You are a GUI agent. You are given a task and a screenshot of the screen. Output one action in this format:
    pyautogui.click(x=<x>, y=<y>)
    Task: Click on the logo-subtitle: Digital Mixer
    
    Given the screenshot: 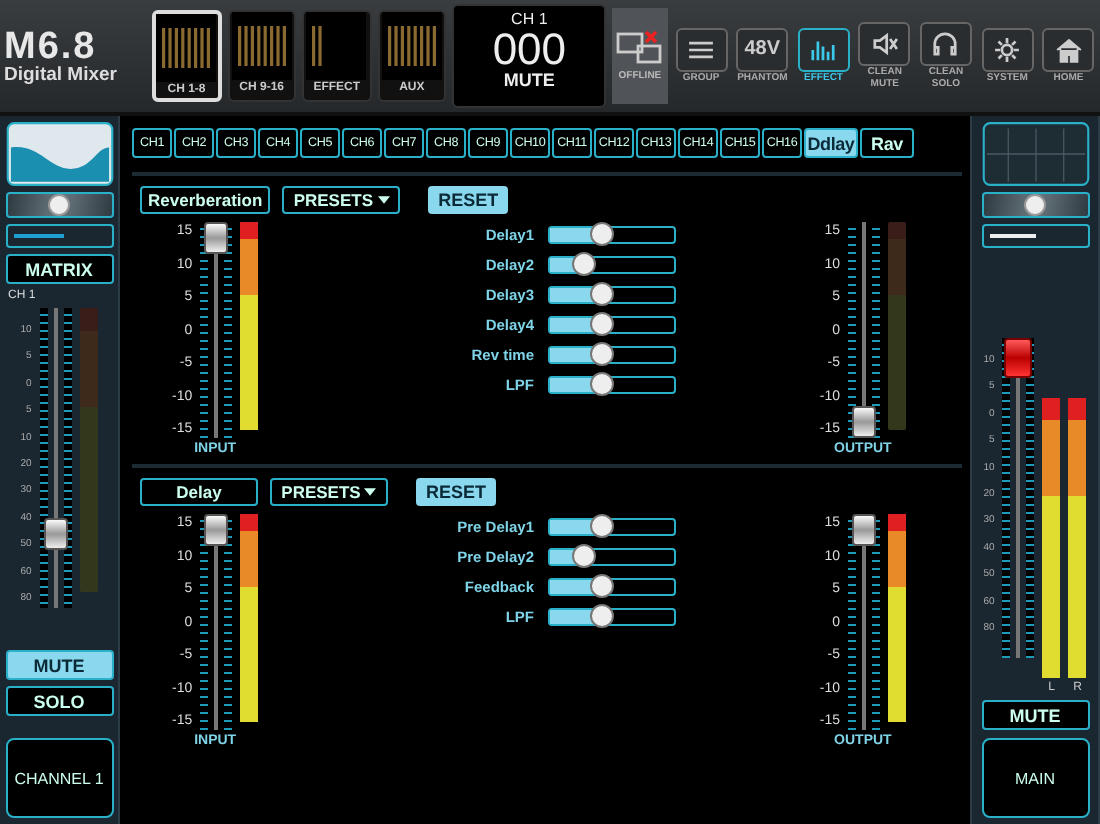 What is the action you would take?
    pyautogui.click(x=61, y=75)
    